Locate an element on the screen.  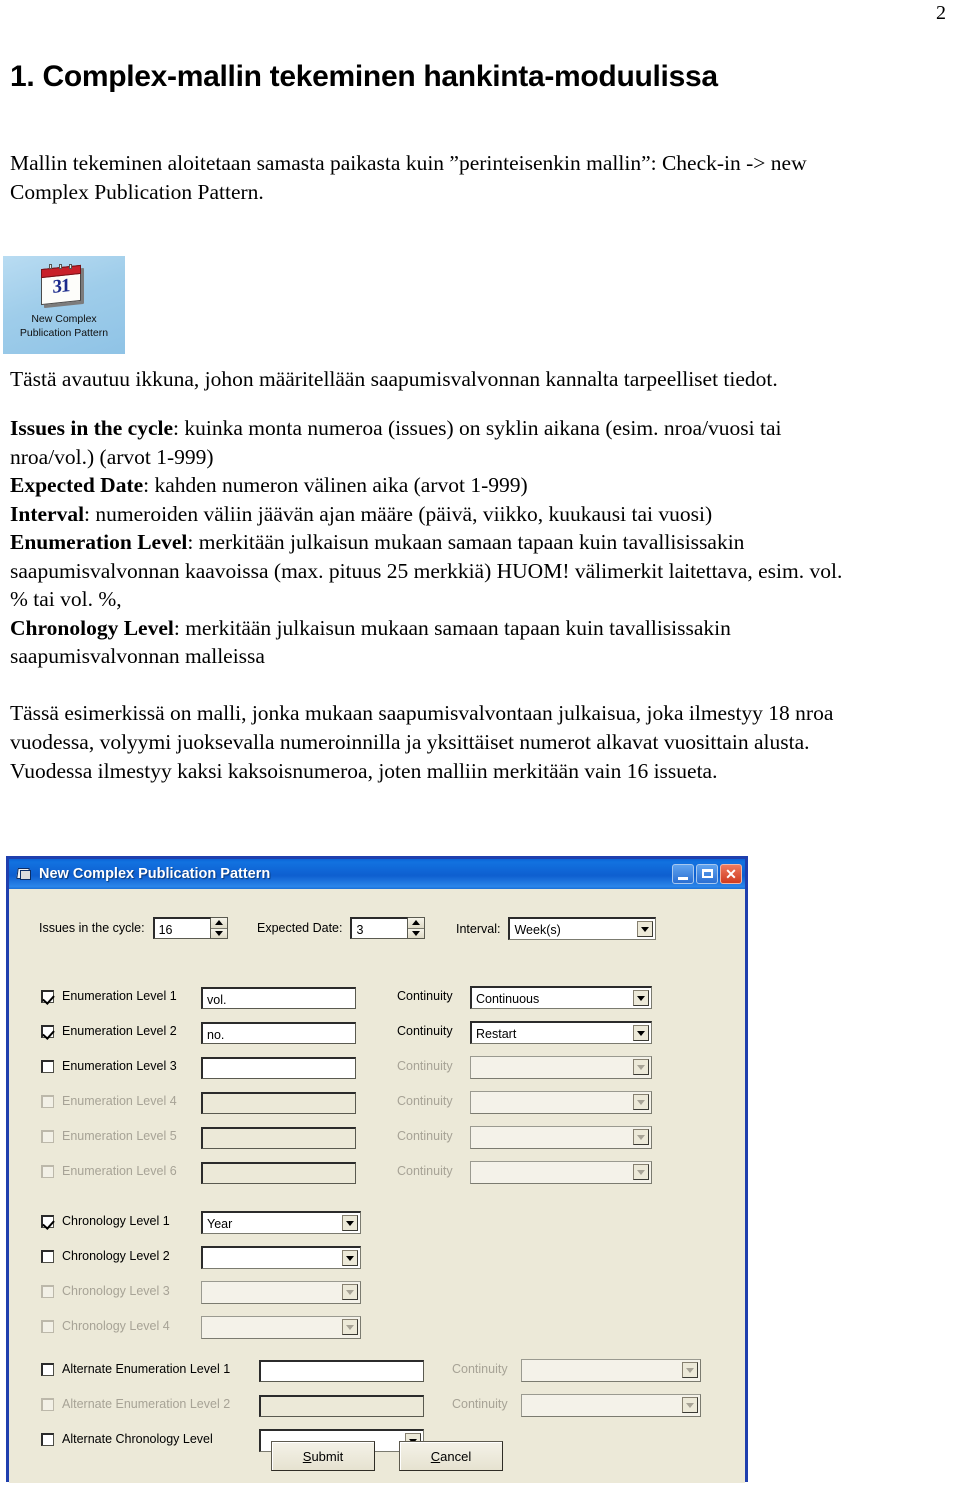
definition-term: Issues in the cycle is located at coordinates (92, 428).